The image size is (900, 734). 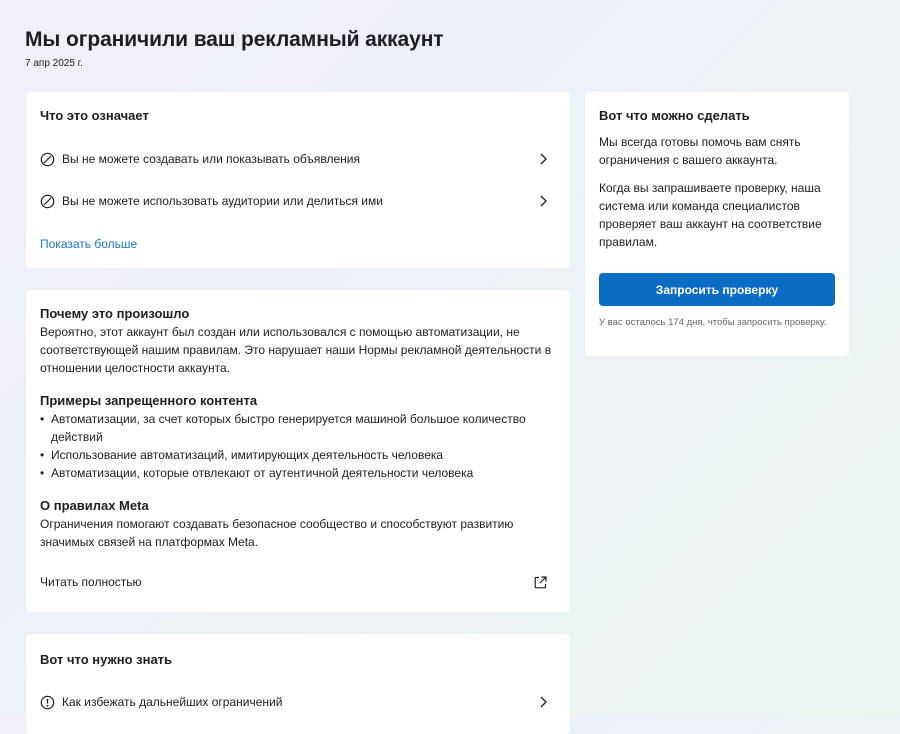 I want to click on what-you-can-do-heading: Вот что можно сделать, so click(x=674, y=115).